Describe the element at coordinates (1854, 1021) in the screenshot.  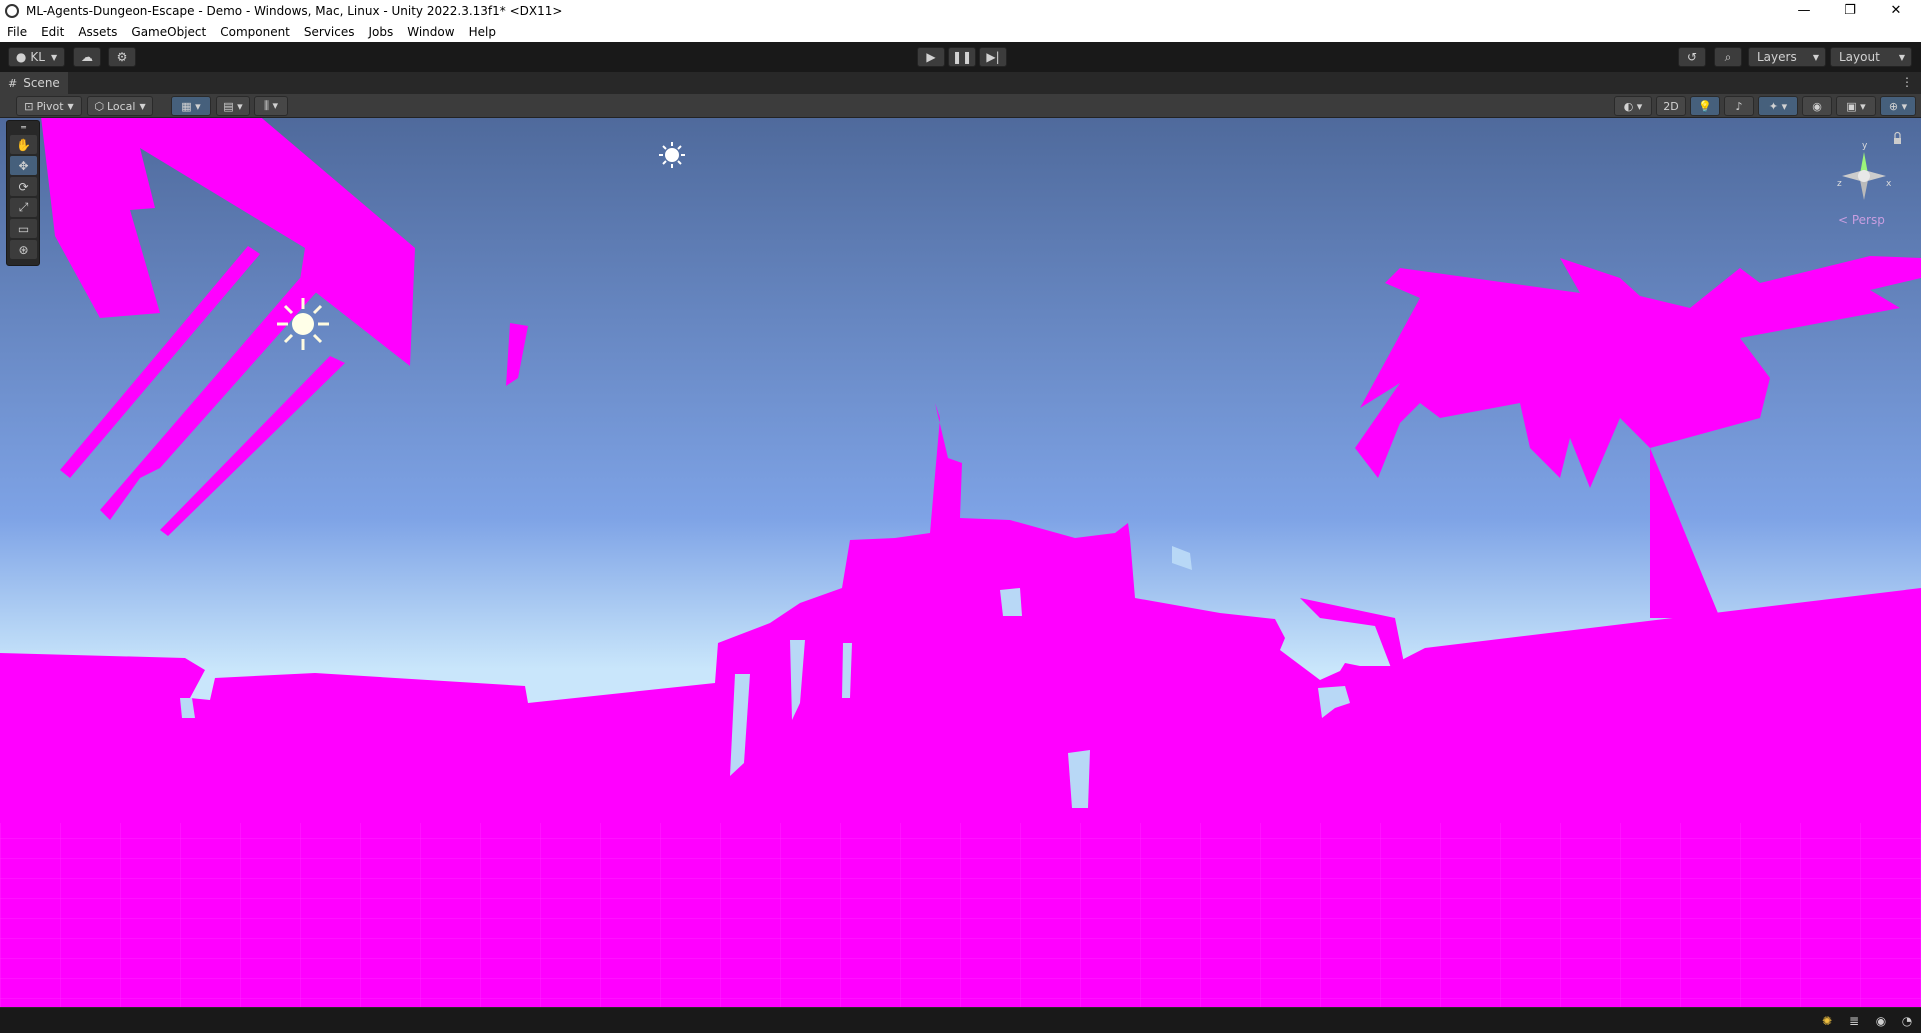
I see `cache-icon: ≣` at that location.